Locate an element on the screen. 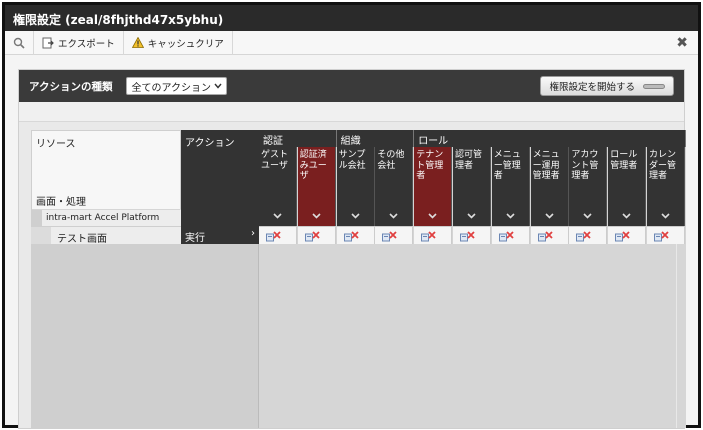  window-title: 権限設定 (zeal/8fhjthd47x5ybhu) is located at coordinates (351, 18).